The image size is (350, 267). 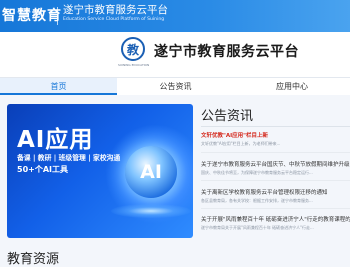 What do you see at coordinates (43, 169) in the screenshot?
I see `banner-tool-count: 50+个AI工具` at bounding box center [43, 169].